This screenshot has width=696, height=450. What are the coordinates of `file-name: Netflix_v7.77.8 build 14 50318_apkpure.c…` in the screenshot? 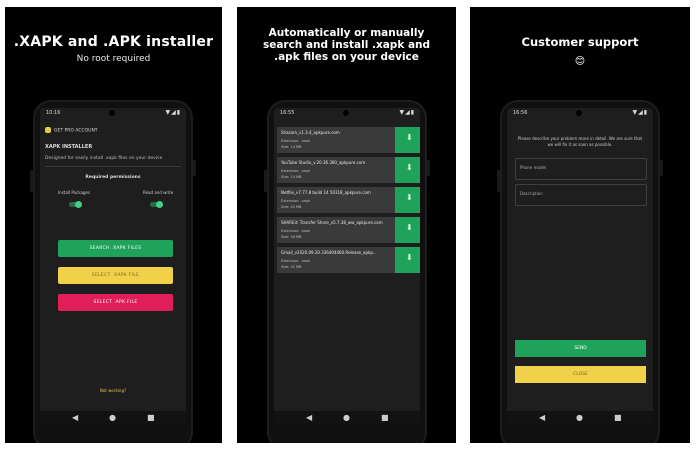 It's located at (326, 192).